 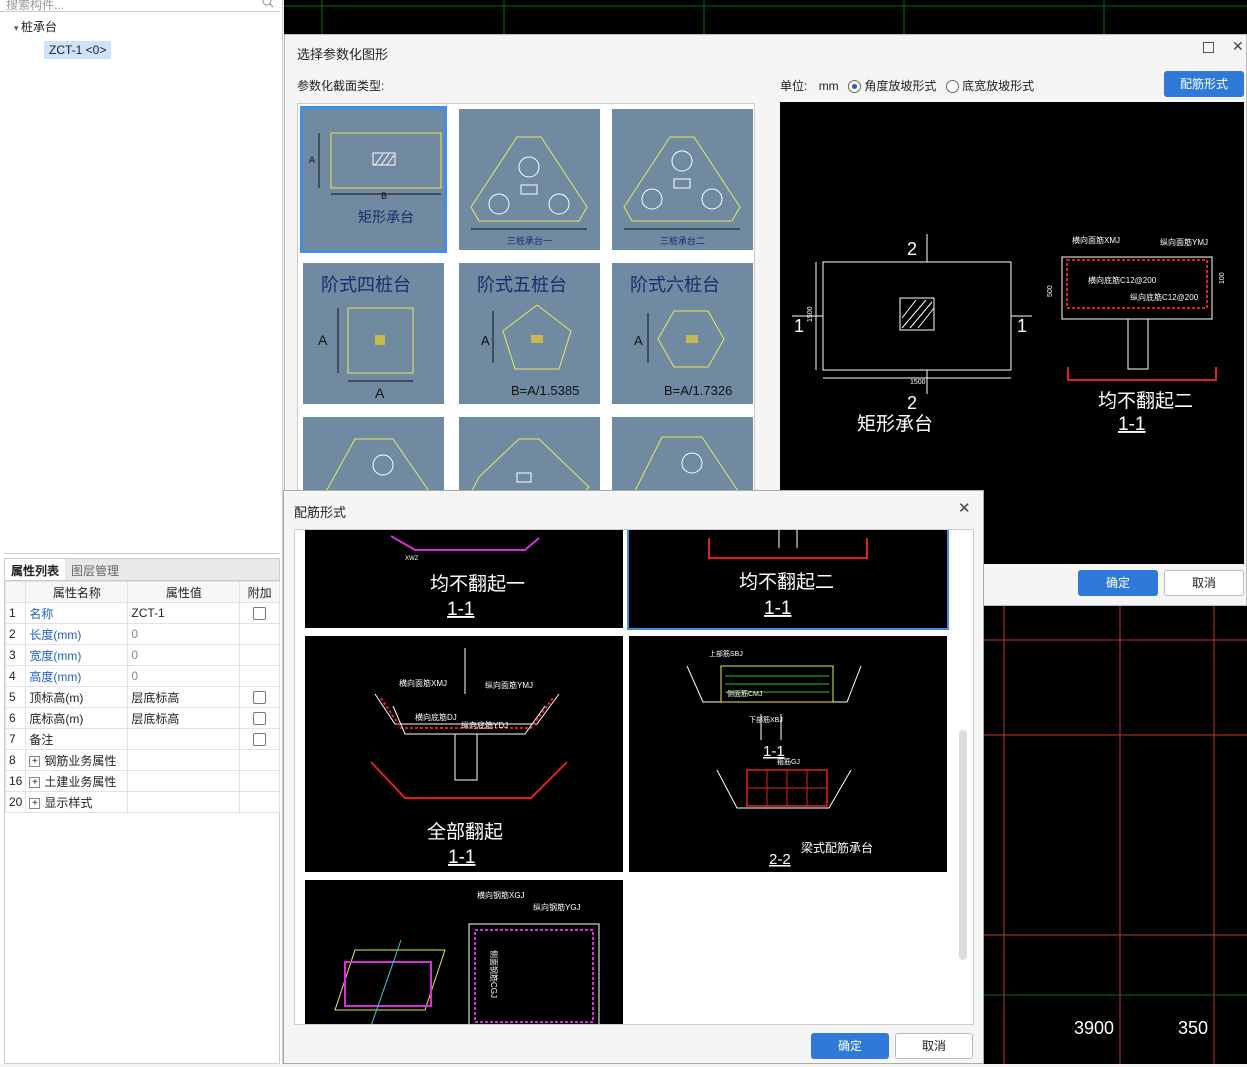 What do you see at coordinates (780, 859) in the screenshot?
I see `svg-text: 2-2` at bounding box center [780, 859].